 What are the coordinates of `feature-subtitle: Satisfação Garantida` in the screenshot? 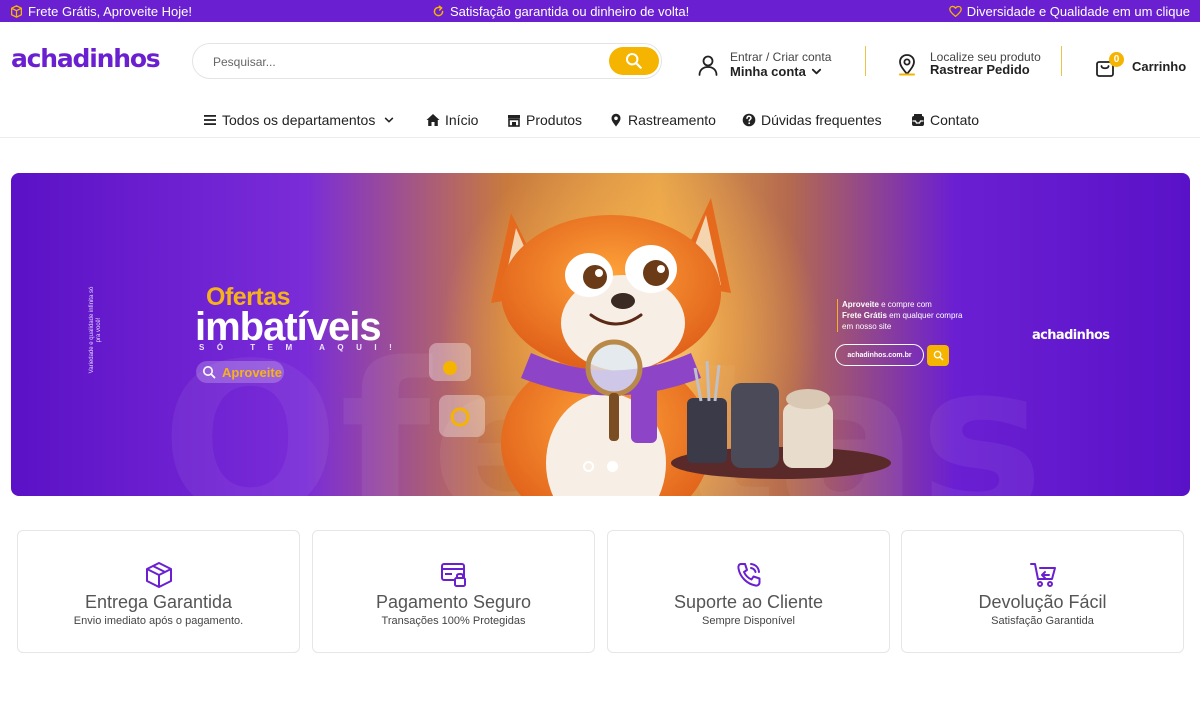 It's located at (1042, 621).